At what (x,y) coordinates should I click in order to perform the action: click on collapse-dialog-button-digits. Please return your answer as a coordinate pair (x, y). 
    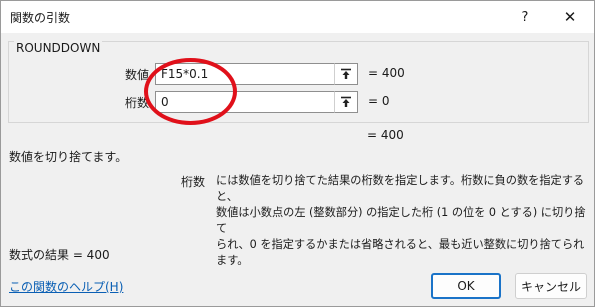
    Looking at the image, I should click on (346, 102).